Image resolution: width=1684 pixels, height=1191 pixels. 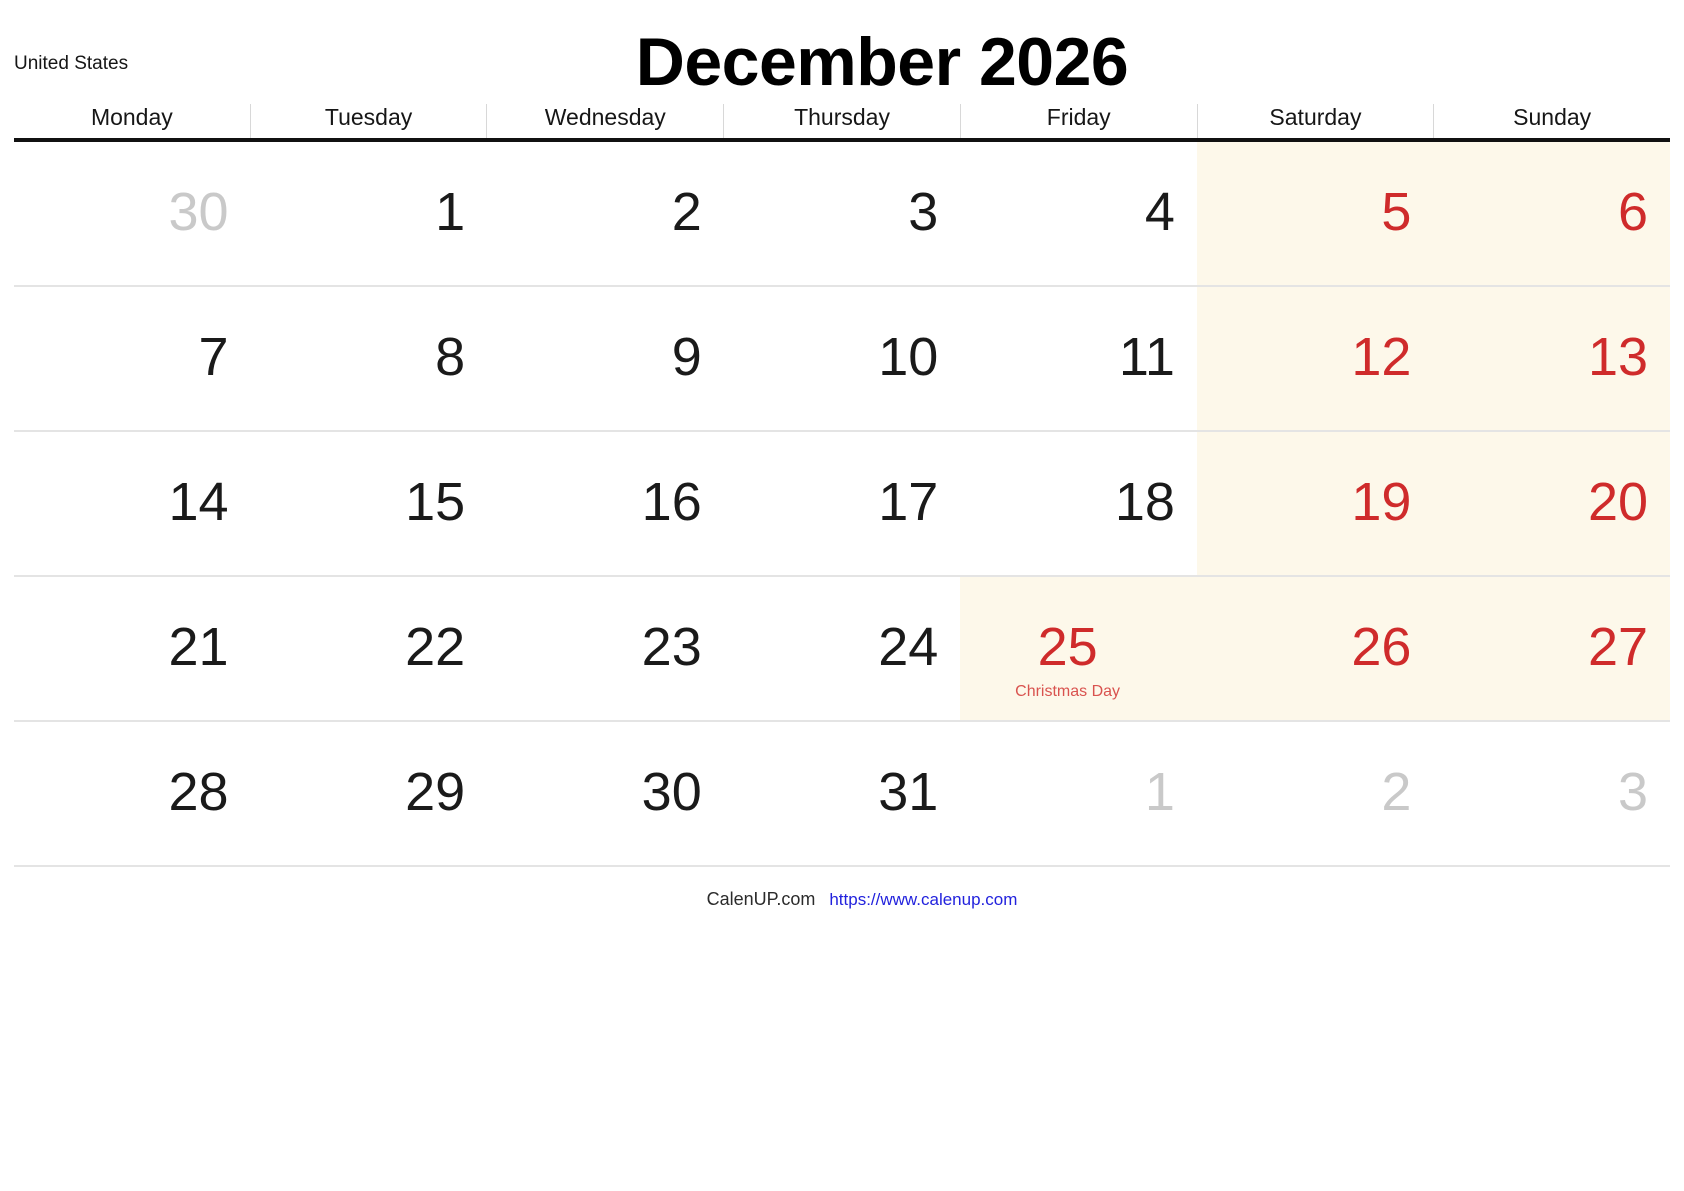 I want to click on day-cell: 15, so click(x=369, y=503).